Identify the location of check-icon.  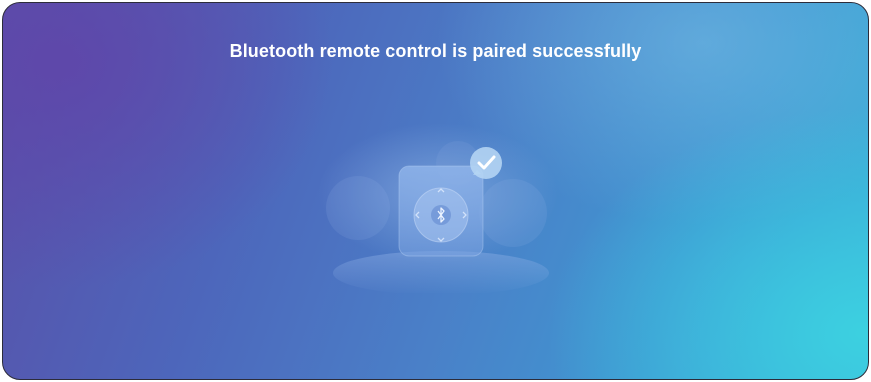
(486, 163).